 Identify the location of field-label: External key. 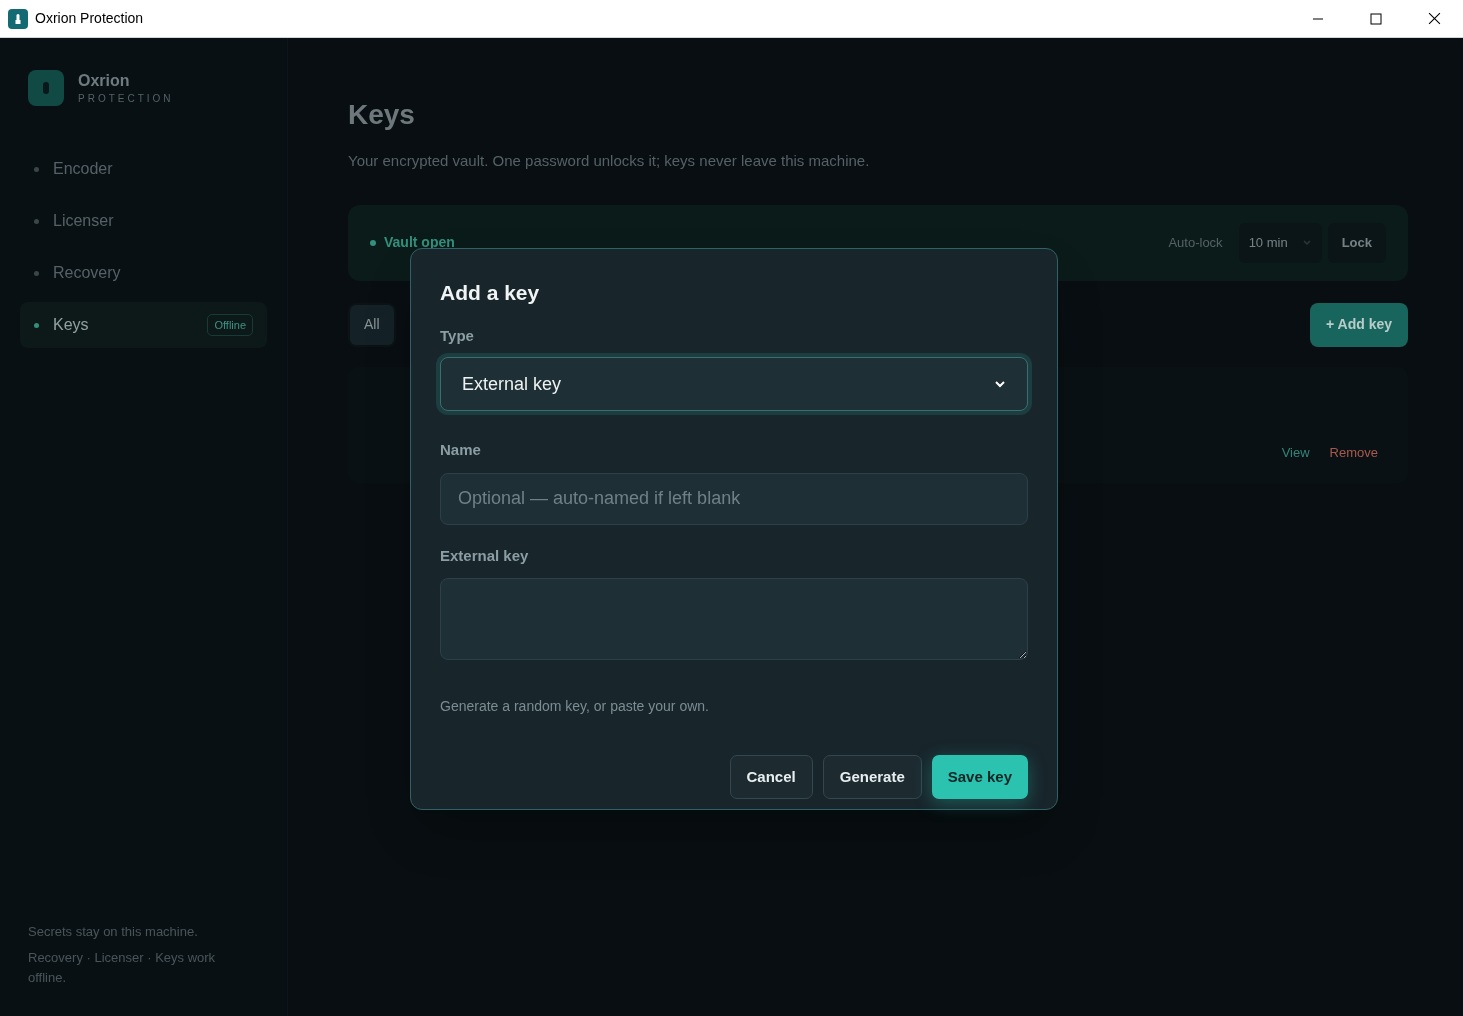
(485, 555).